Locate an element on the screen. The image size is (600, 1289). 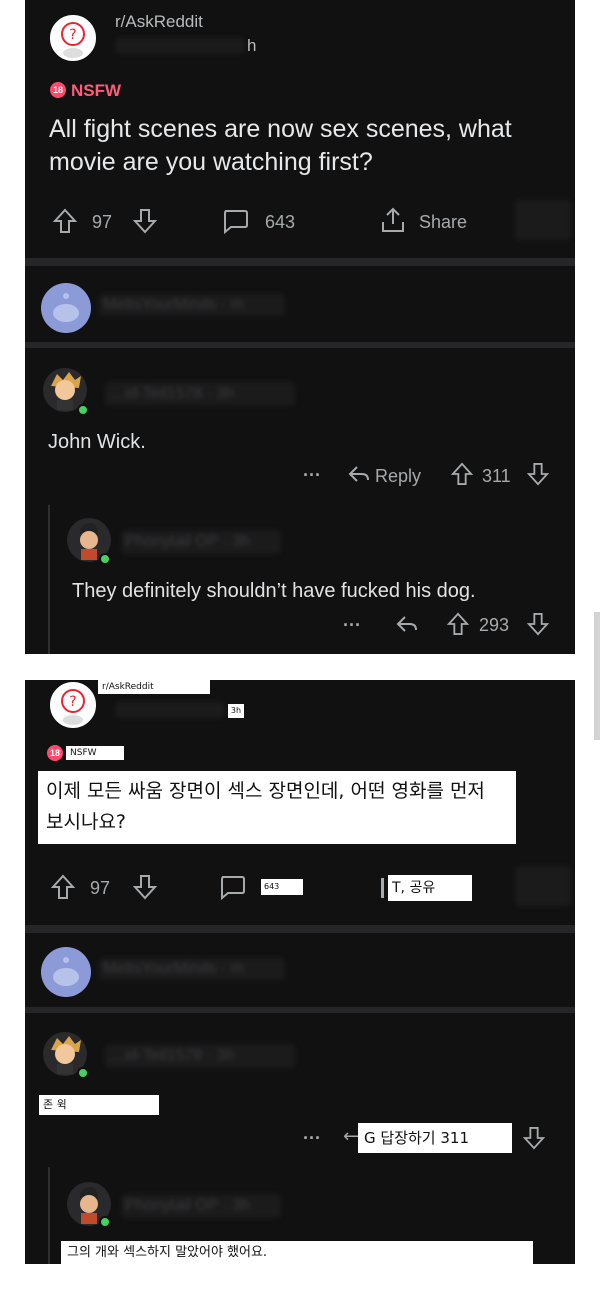
reply-button: G 답장하기 311 is located at coordinates (435, 1138).